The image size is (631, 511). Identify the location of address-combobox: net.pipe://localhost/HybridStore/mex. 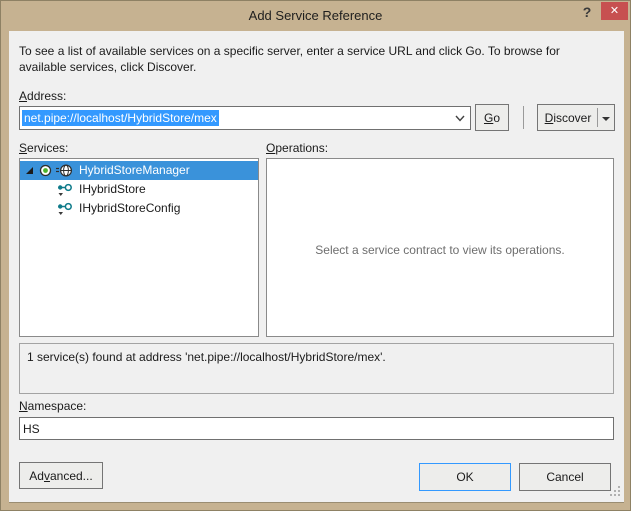
(245, 118).